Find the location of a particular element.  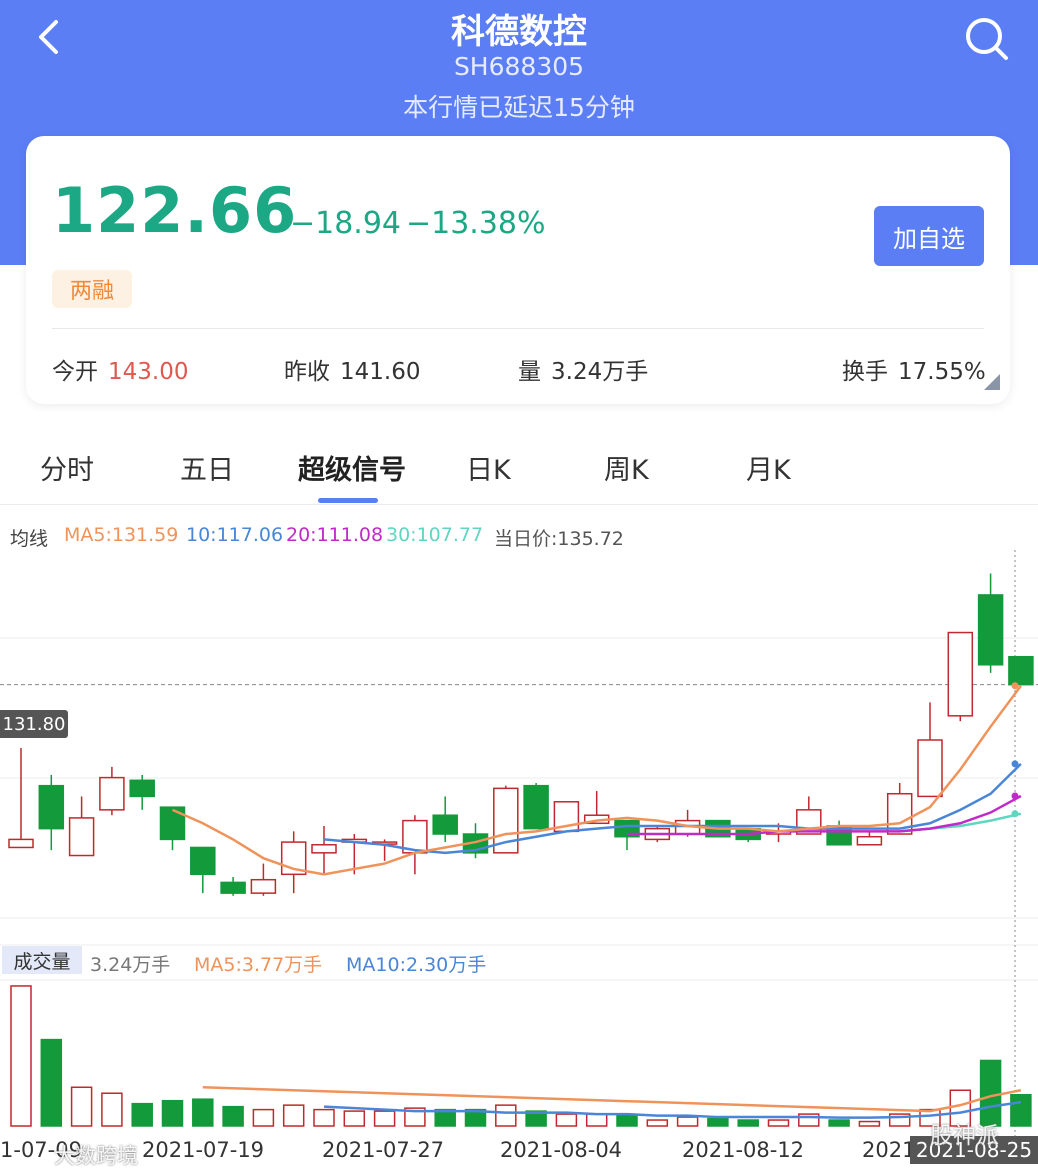

chart-tabs: 分时 五日 超级信号 日K 周K 月K is located at coordinates (519, 467).